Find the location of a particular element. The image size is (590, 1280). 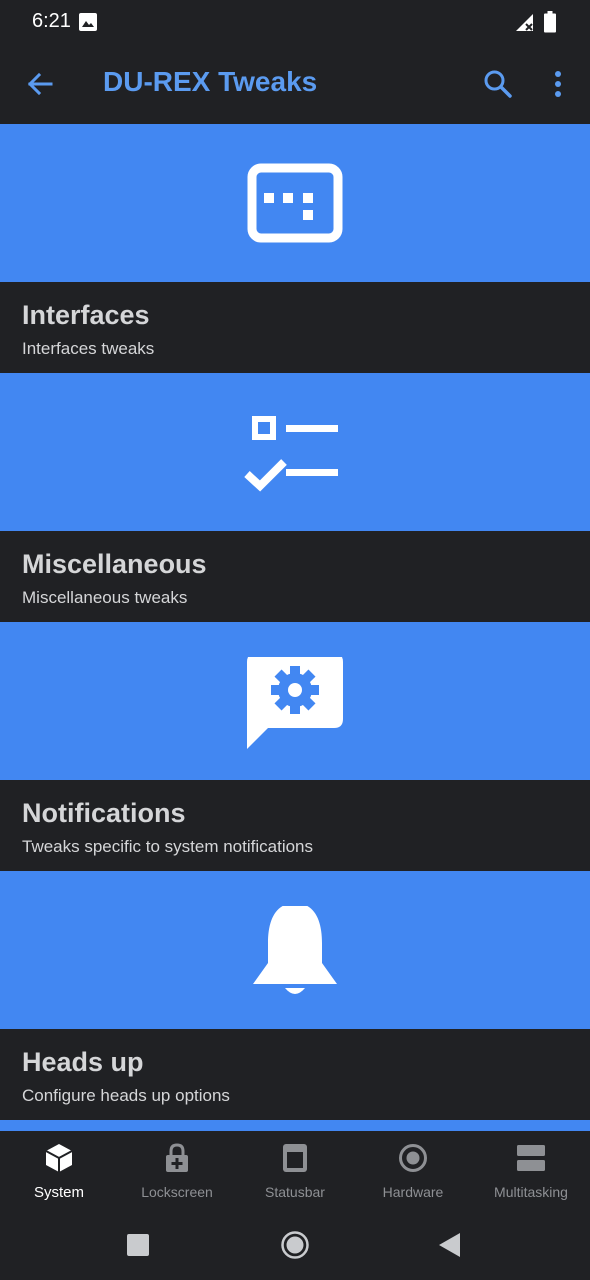

nav-item-lockscreen: Lockscreen is located at coordinates (177, 1172).